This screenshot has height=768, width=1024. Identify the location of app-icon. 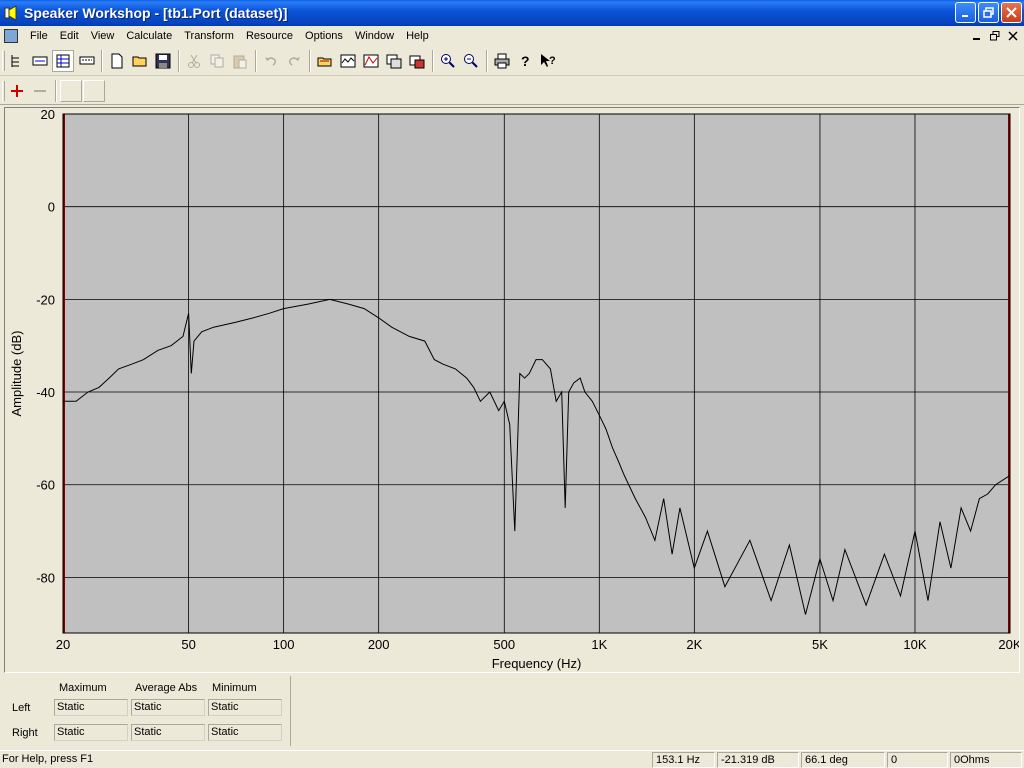
(12, 13).